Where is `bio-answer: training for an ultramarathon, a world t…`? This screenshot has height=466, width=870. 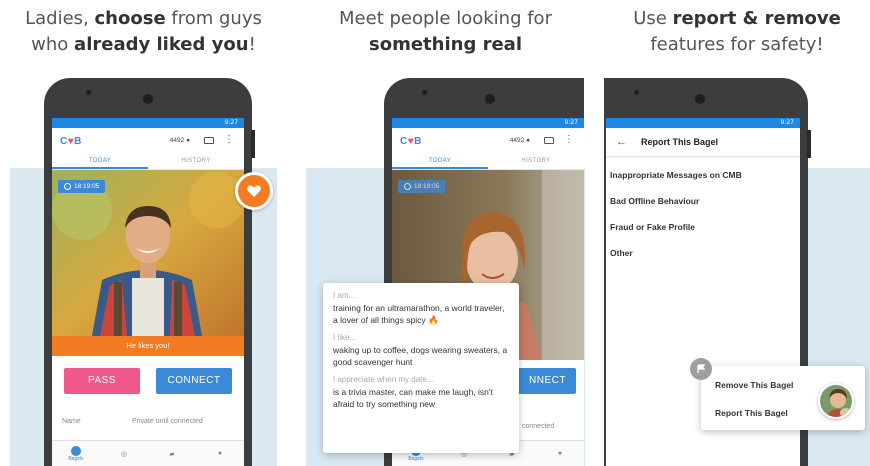
bio-answer: training for an ultramarathon, a world t… is located at coordinates (419, 314).